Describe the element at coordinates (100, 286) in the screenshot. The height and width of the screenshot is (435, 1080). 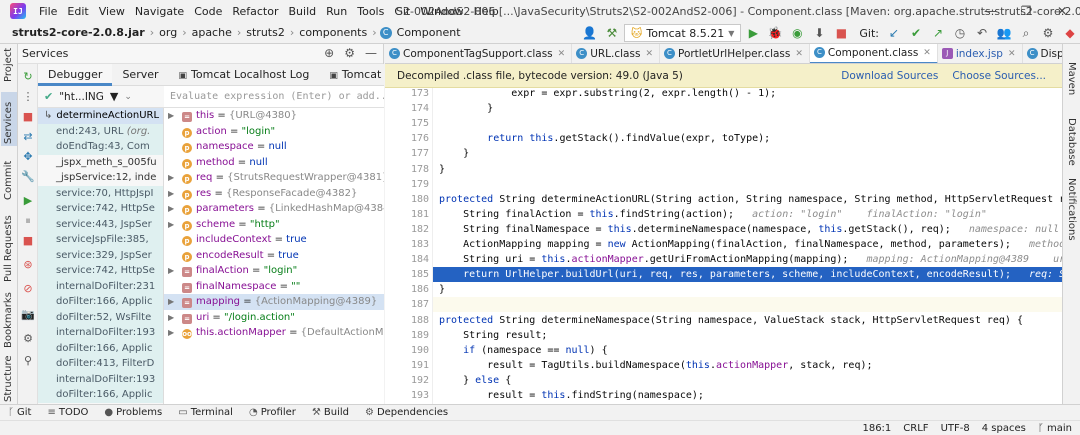
I see `stack-frame: internalDoFilter:231` at that location.